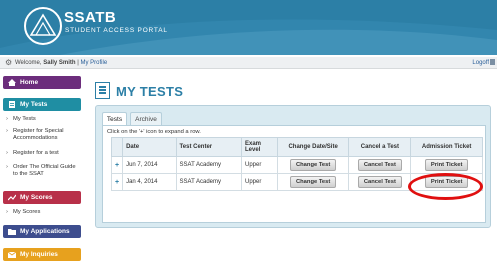 This screenshot has height=275, width=497. What do you see at coordinates (12, 104) in the screenshot?
I see `document-icon` at bounding box center [12, 104].